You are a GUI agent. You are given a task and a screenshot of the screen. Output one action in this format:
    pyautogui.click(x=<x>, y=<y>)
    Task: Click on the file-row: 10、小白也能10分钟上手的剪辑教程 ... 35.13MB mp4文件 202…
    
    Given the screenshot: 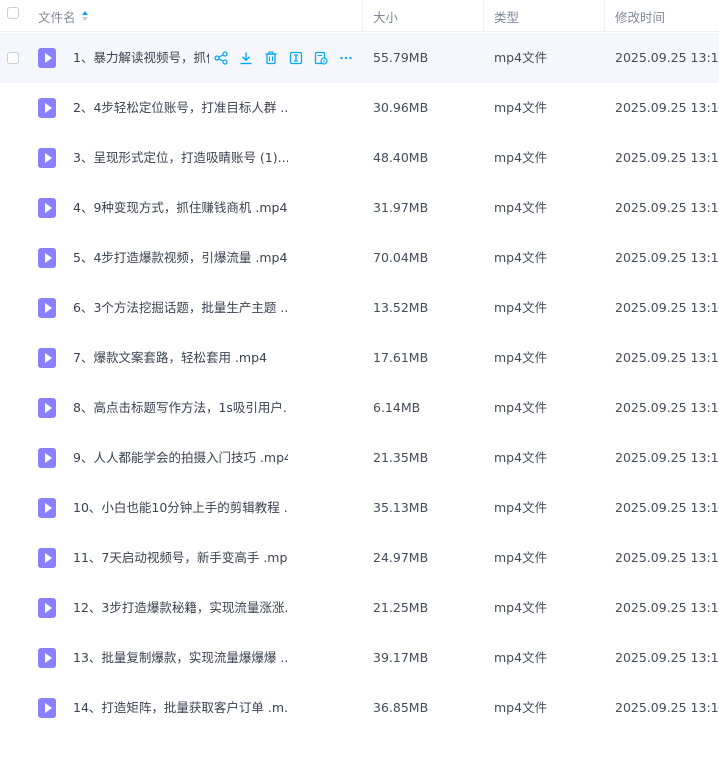 What is the action you would take?
    pyautogui.click(x=359, y=508)
    